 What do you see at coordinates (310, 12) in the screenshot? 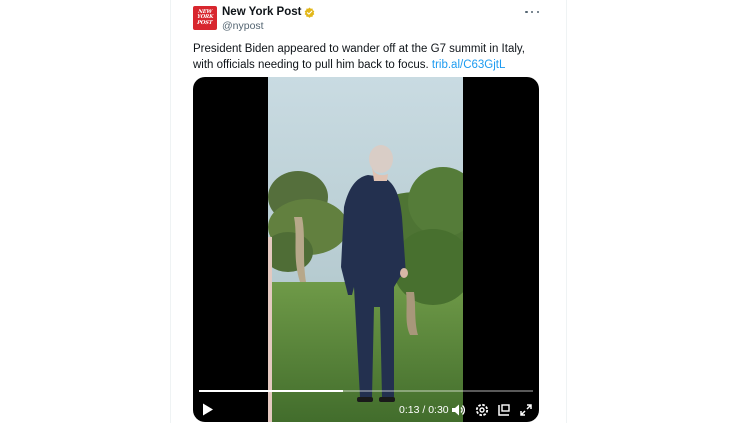
I see `verified-badge-icon` at bounding box center [310, 12].